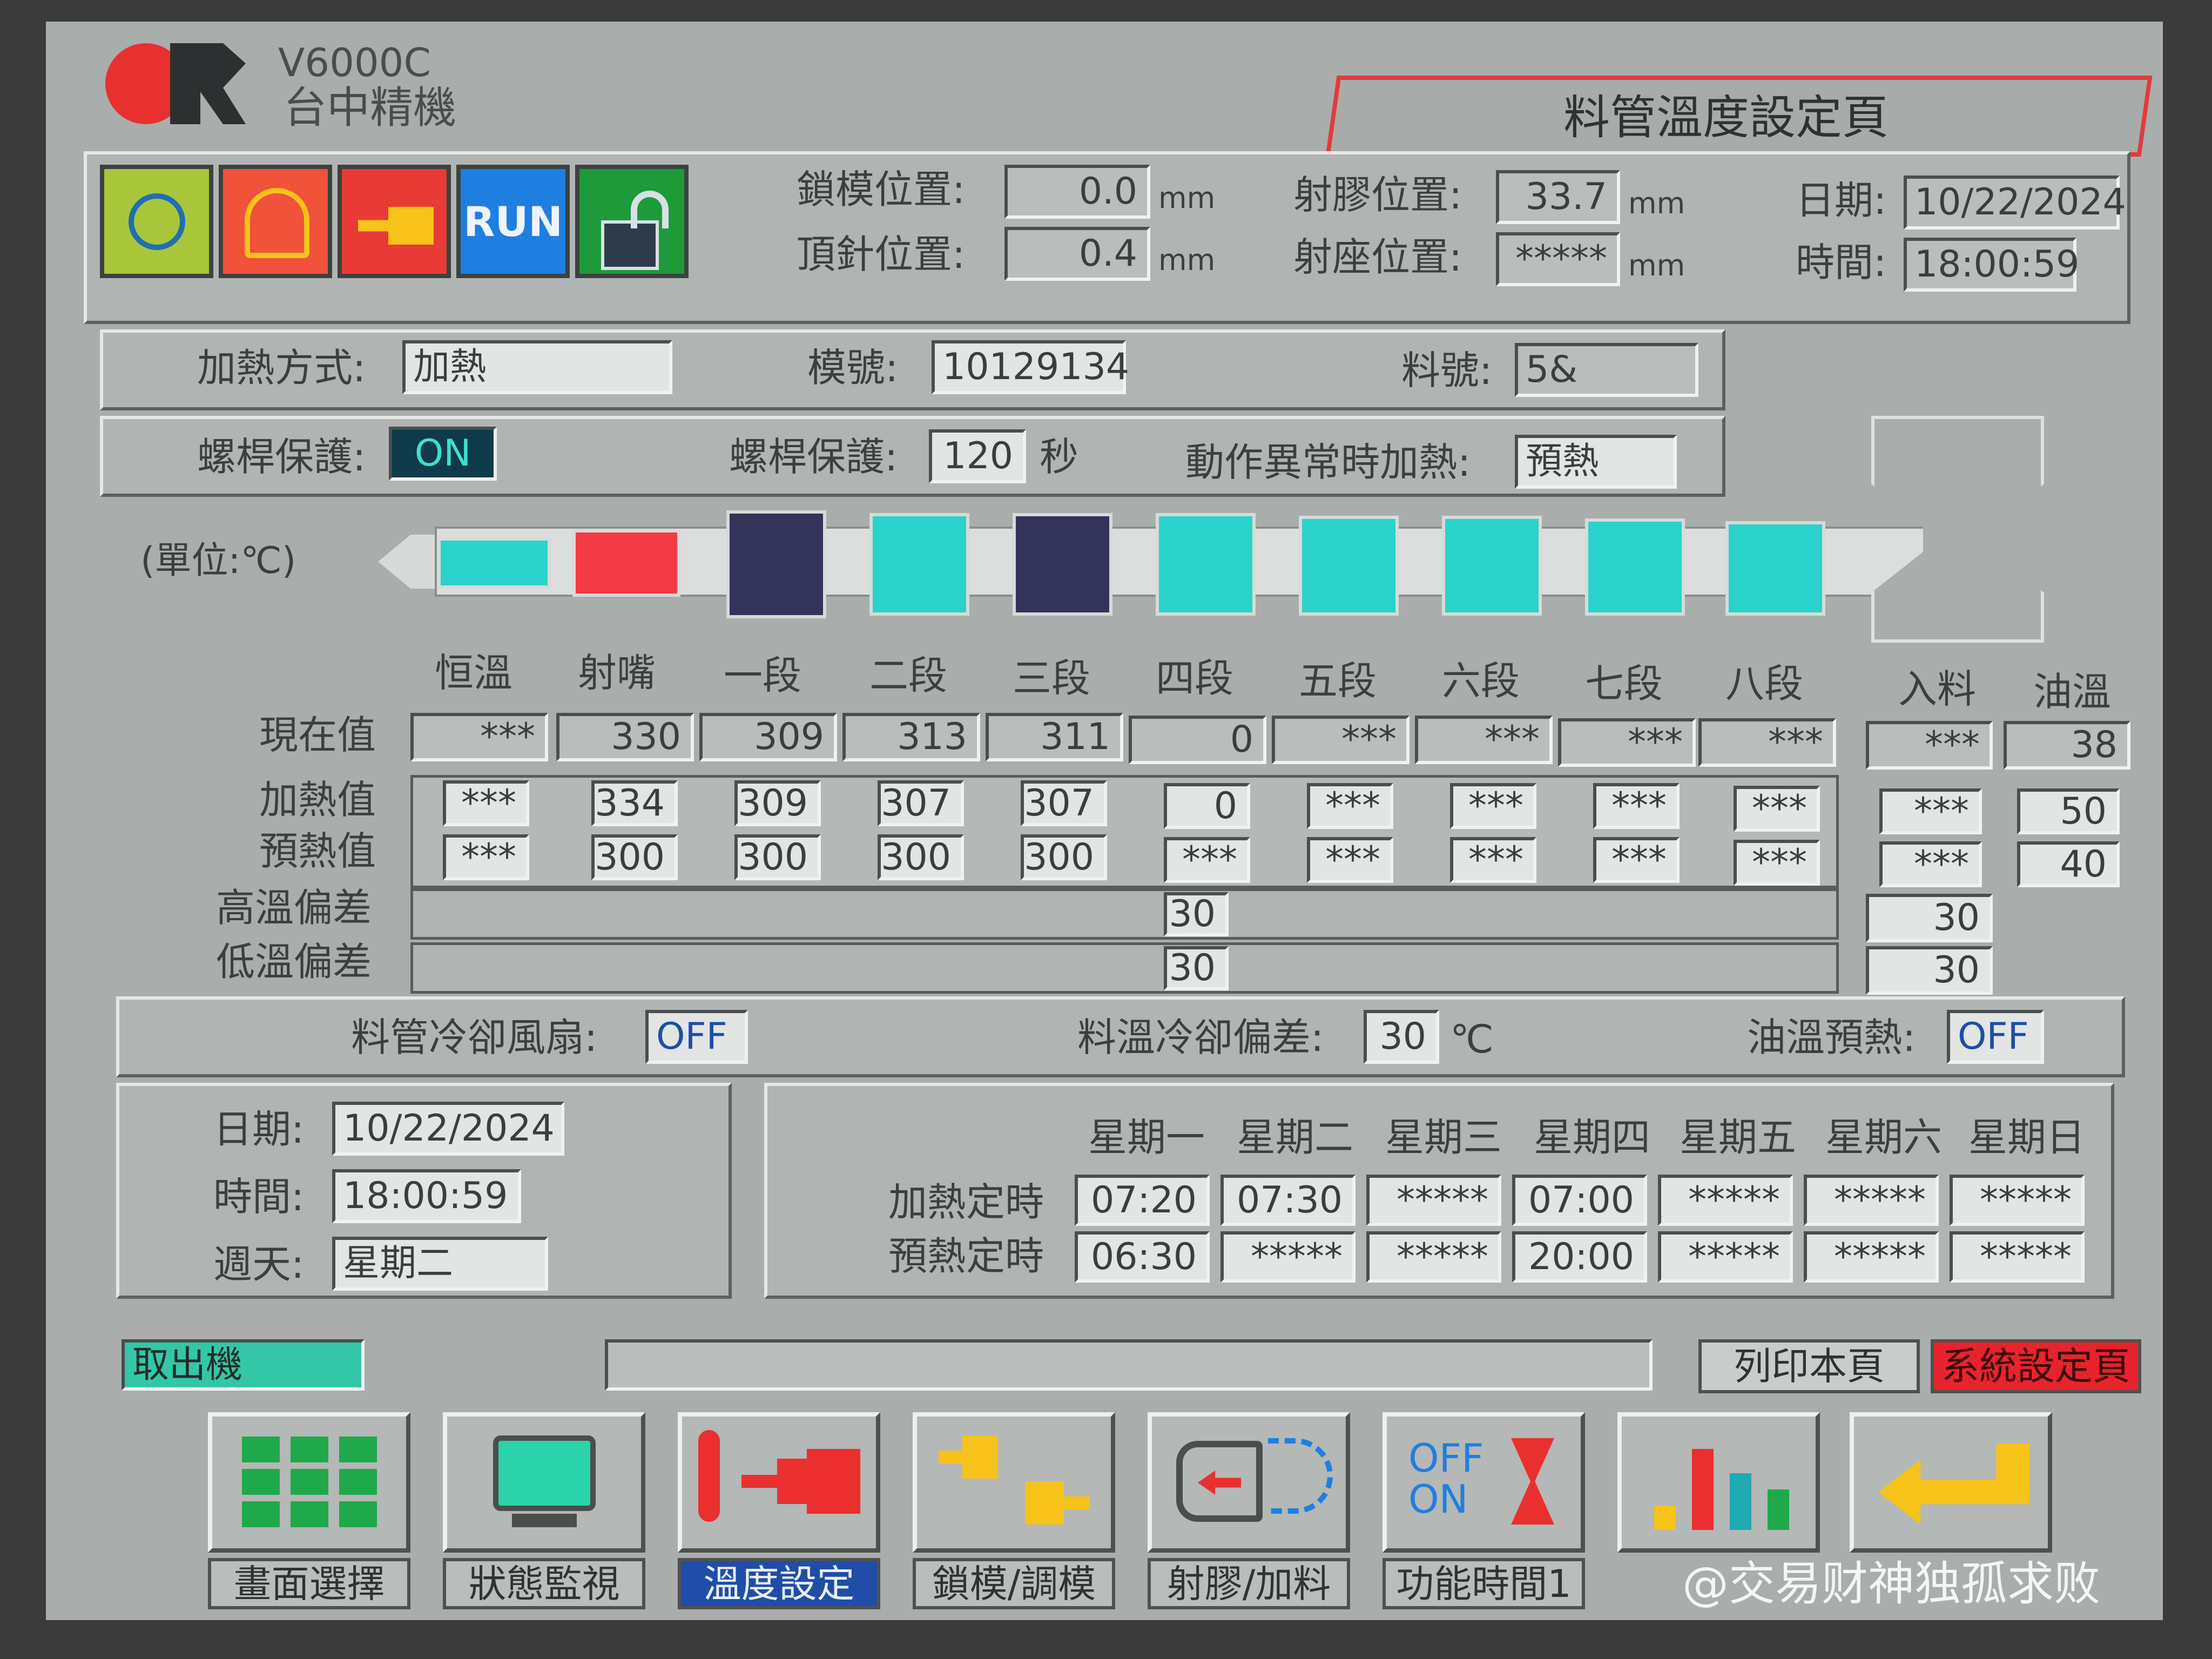 This screenshot has width=2212, height=1659. I want to click on preheat-feed: ***, so click(1930, 864).